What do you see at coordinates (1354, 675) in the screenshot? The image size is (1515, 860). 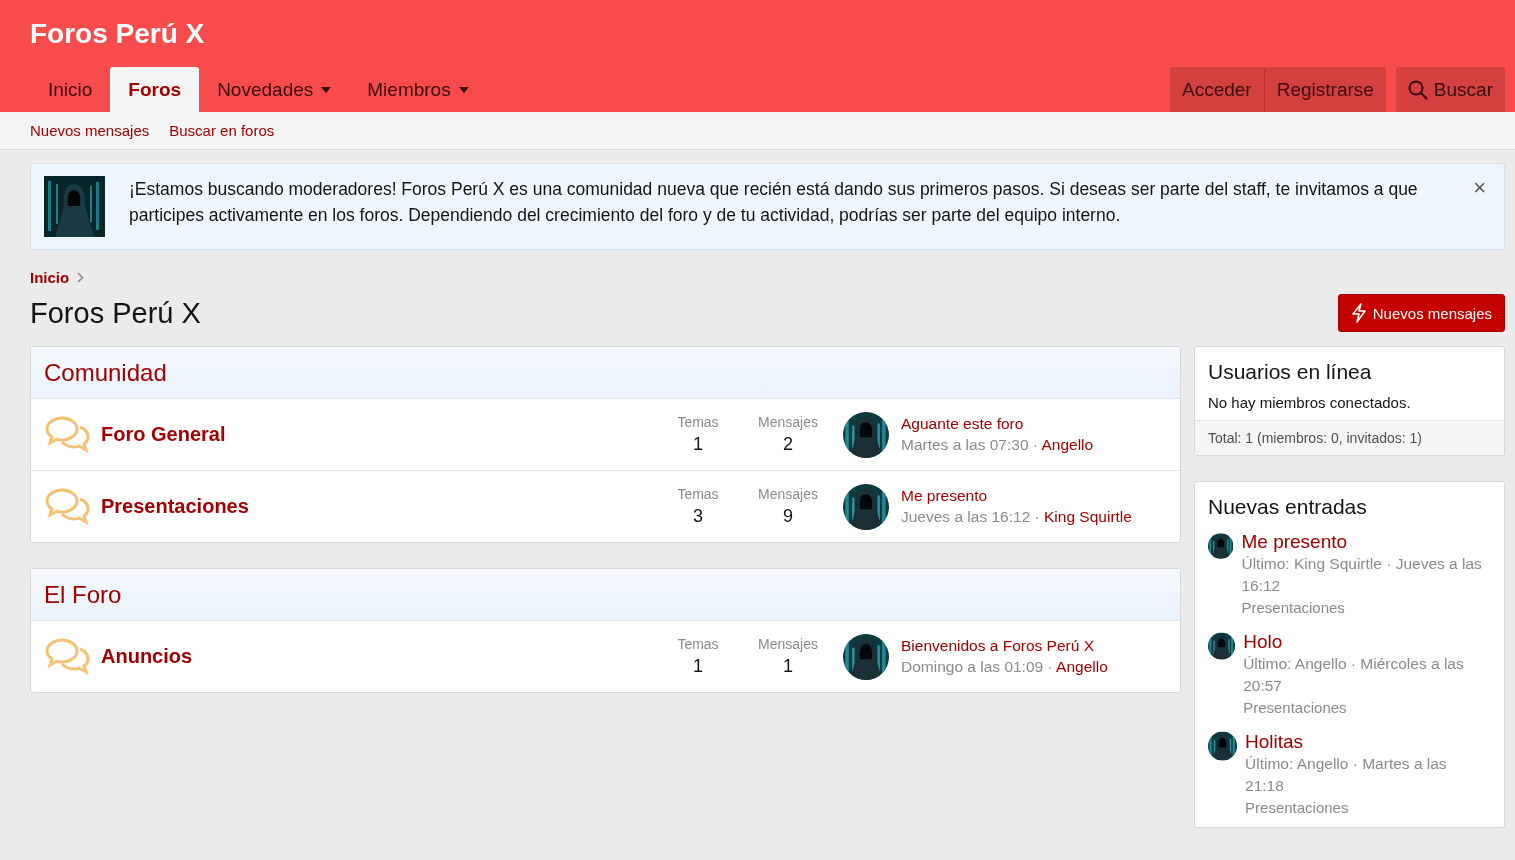 I see `entry-meta: Último: Angello · Miércoles a las 20:57` at bounding box center [1354, 675].